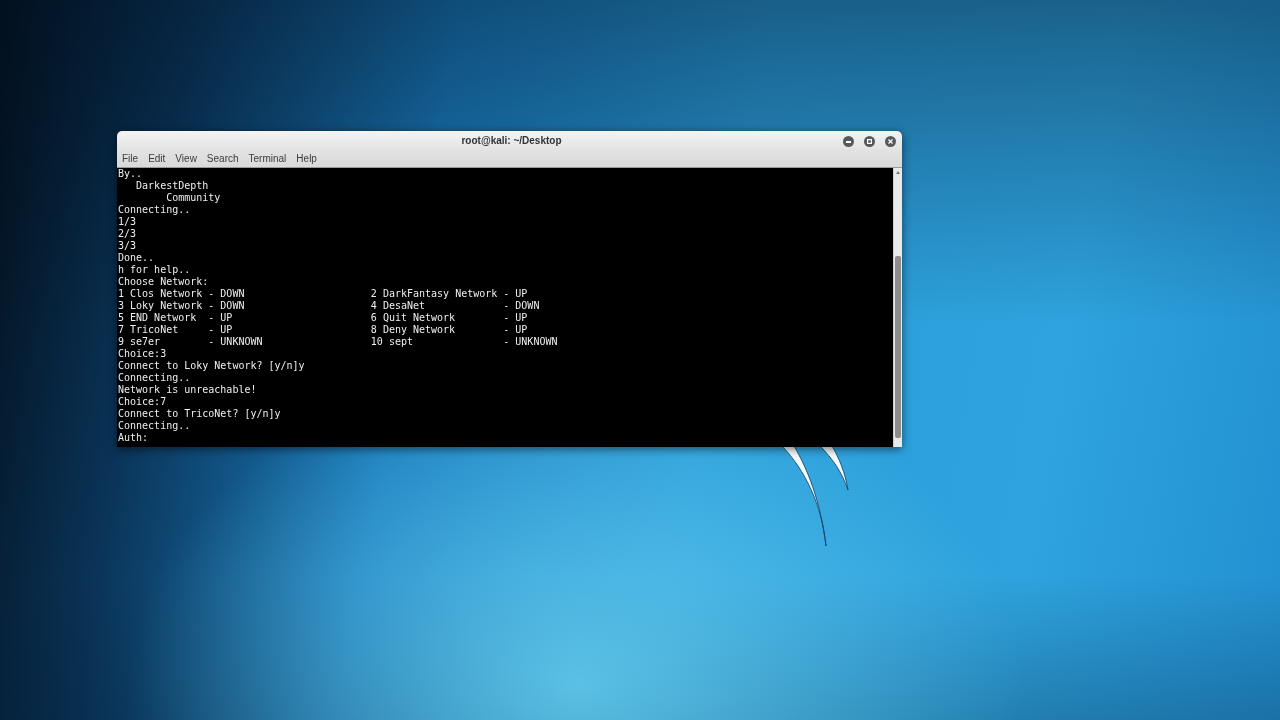  I want to click on network-option: 8 Deny Network, so click(413, 329).